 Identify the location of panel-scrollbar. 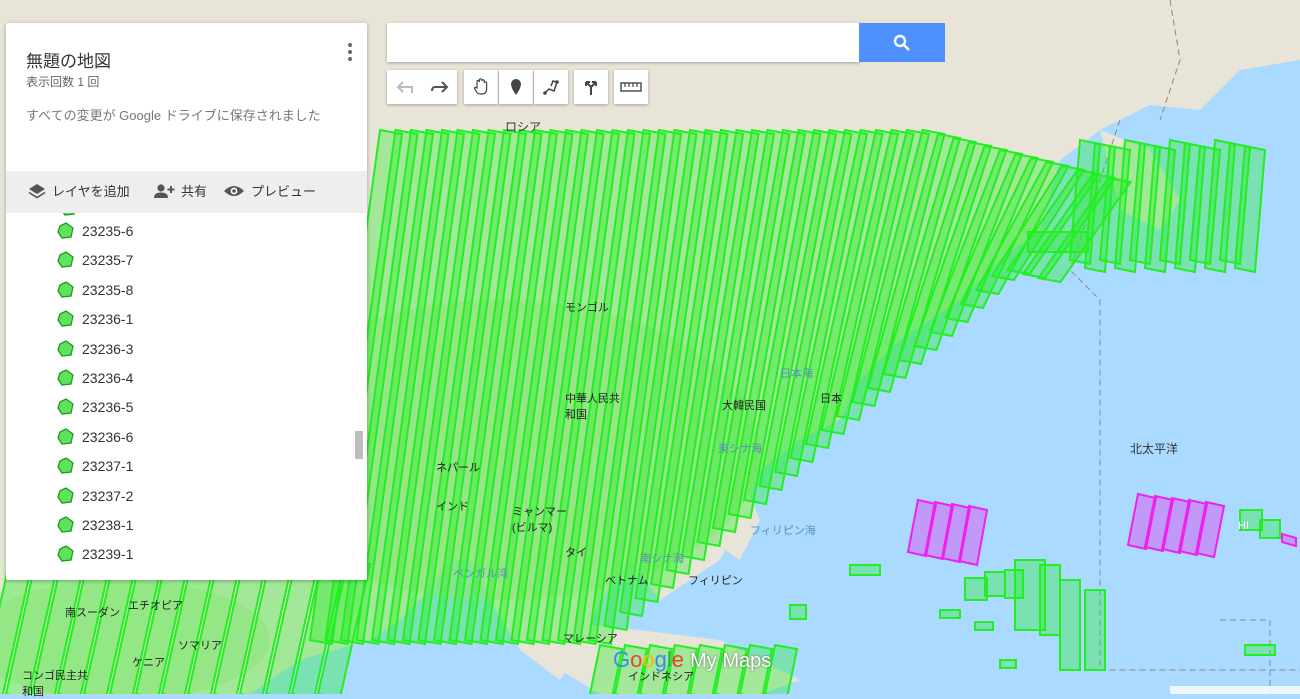
(359, 445).